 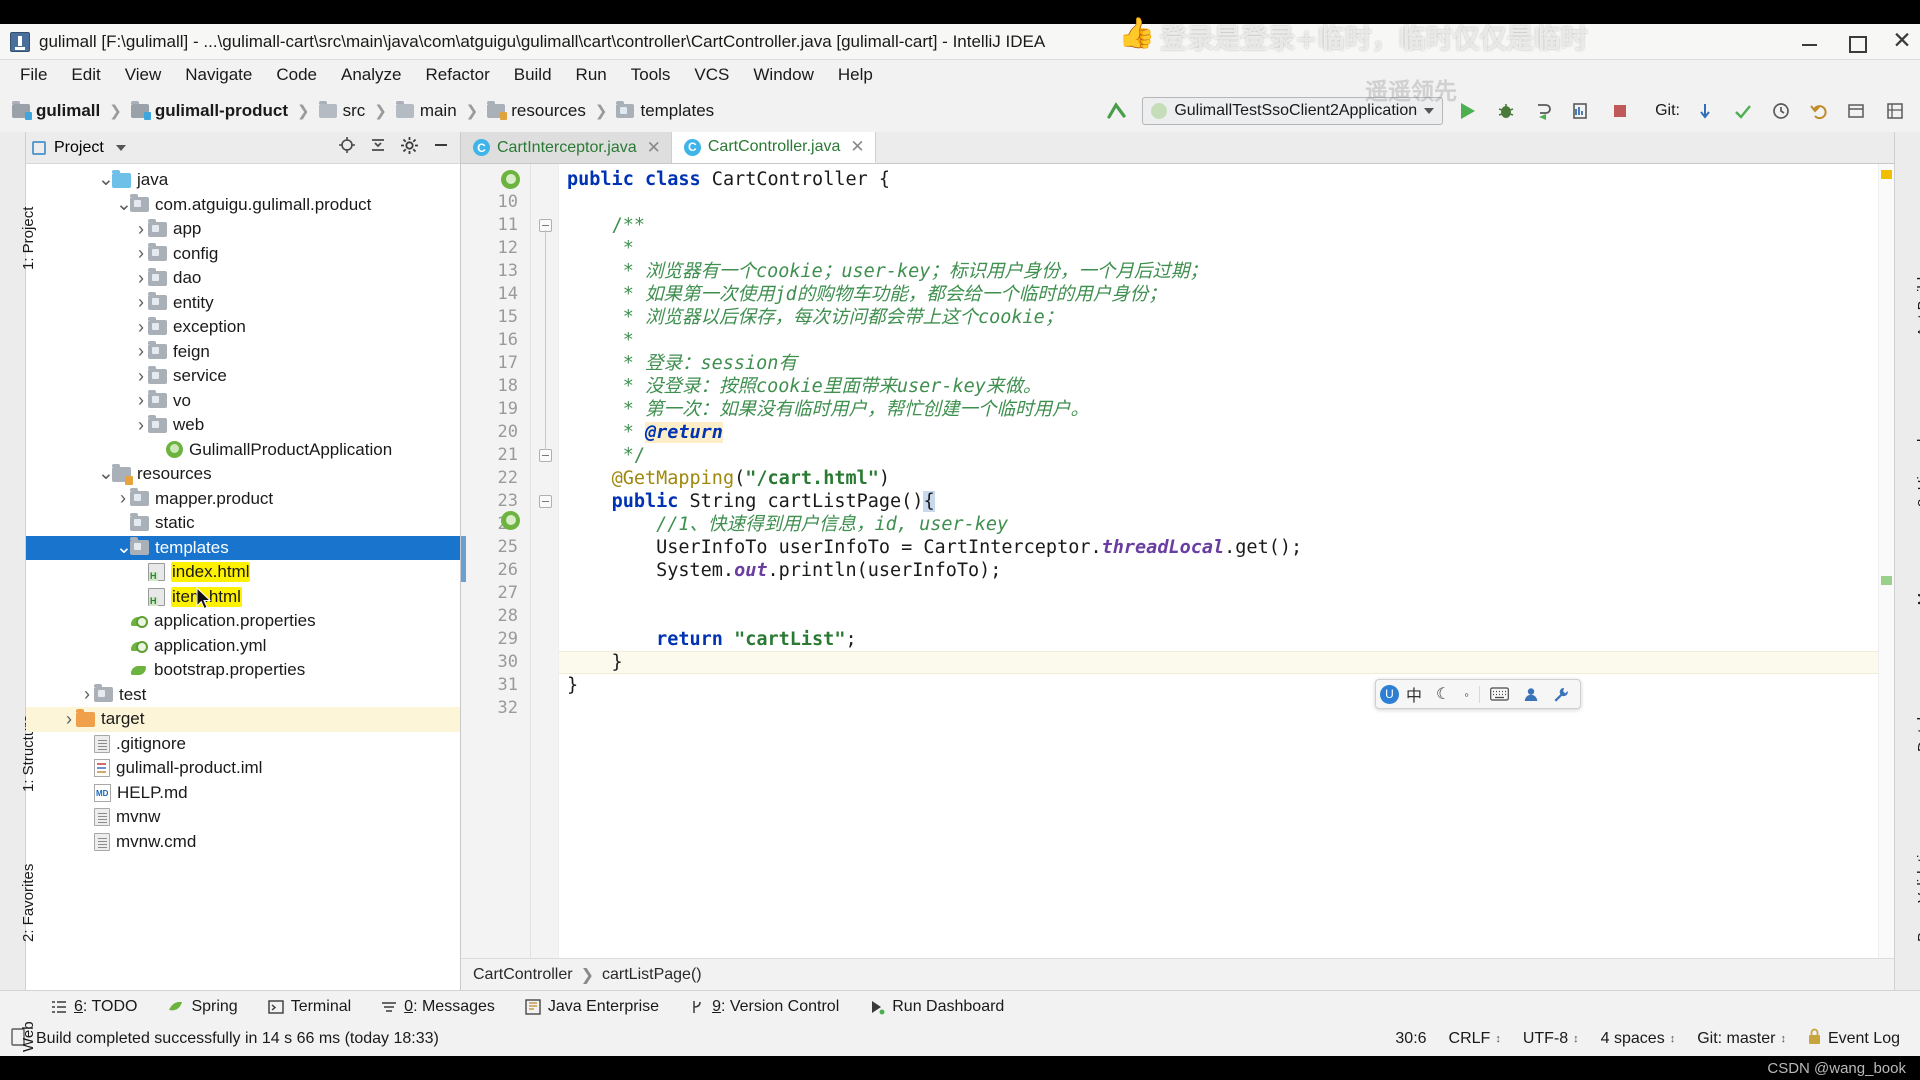 I want to click on bottom-tool-terminal: Terminal, so click(x=309, y=1007).